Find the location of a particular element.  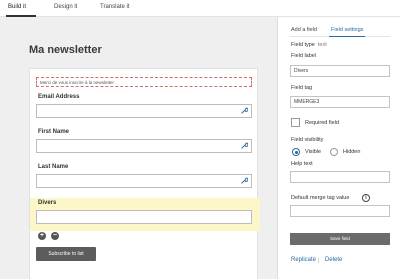

first-name-label: First Name is located at coordinates (54, 132).